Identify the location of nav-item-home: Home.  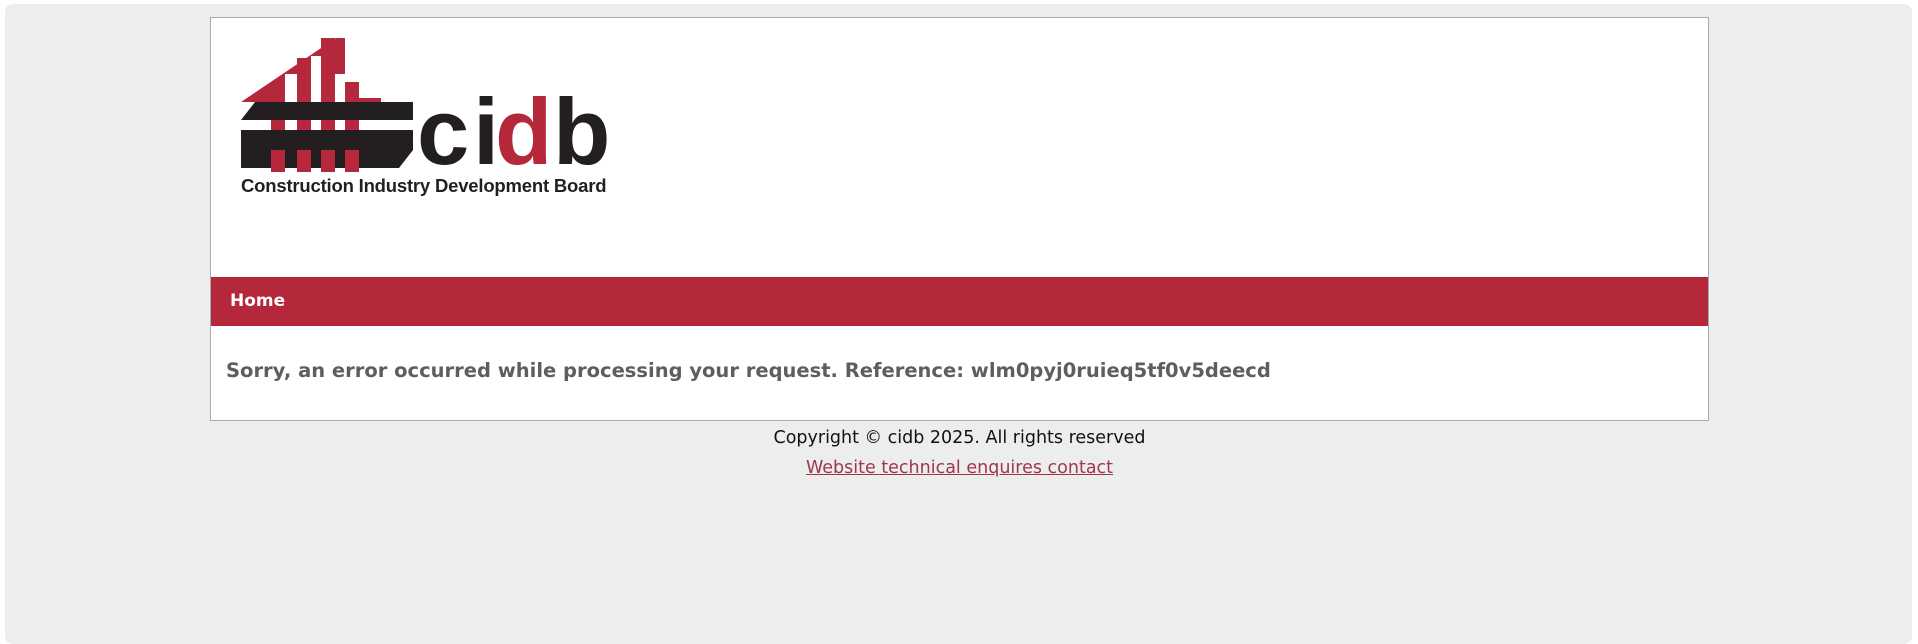
(257, 301).